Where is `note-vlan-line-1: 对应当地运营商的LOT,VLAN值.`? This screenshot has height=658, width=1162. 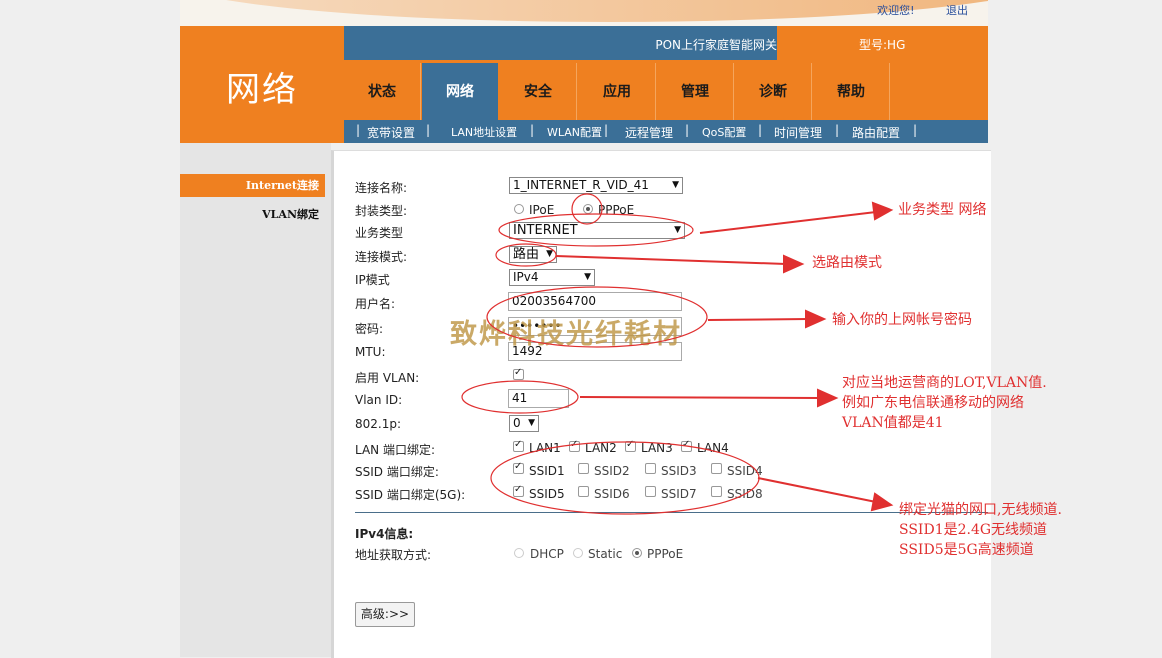 note-vlan-line-1: 对应当地运营商的LOT,VLAN值. is located at coordinates (944, 383).